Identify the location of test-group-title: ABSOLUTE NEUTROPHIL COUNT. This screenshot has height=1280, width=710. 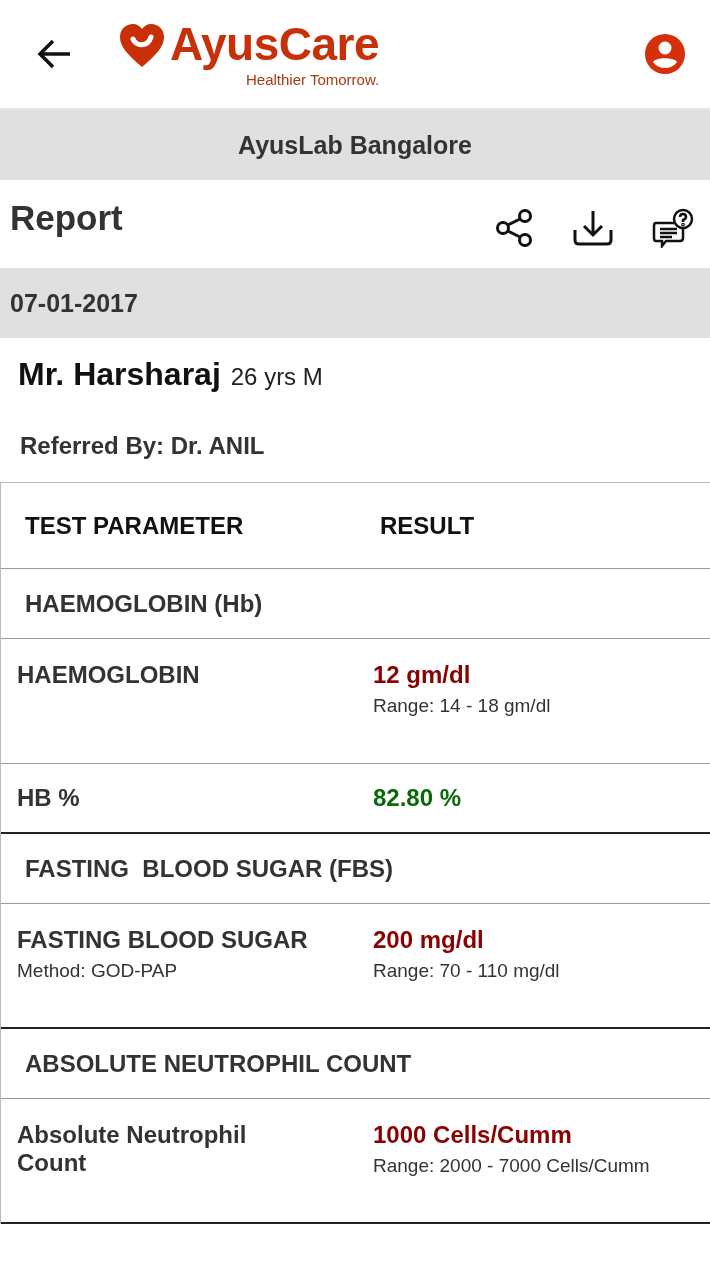
(355, 1064).